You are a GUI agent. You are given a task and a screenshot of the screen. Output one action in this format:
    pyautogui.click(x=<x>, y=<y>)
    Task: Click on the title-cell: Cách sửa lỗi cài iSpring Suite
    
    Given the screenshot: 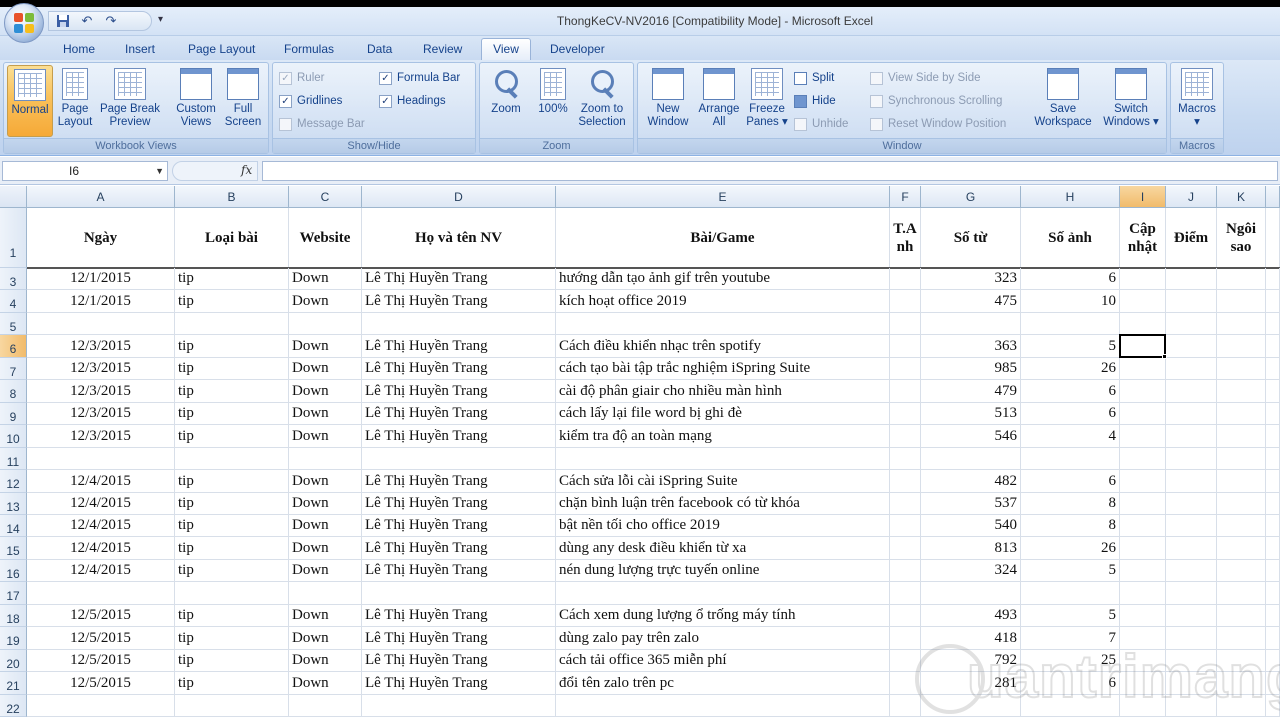 What is the action you would take?
    pyautogui.click(x=723, y=481)
    